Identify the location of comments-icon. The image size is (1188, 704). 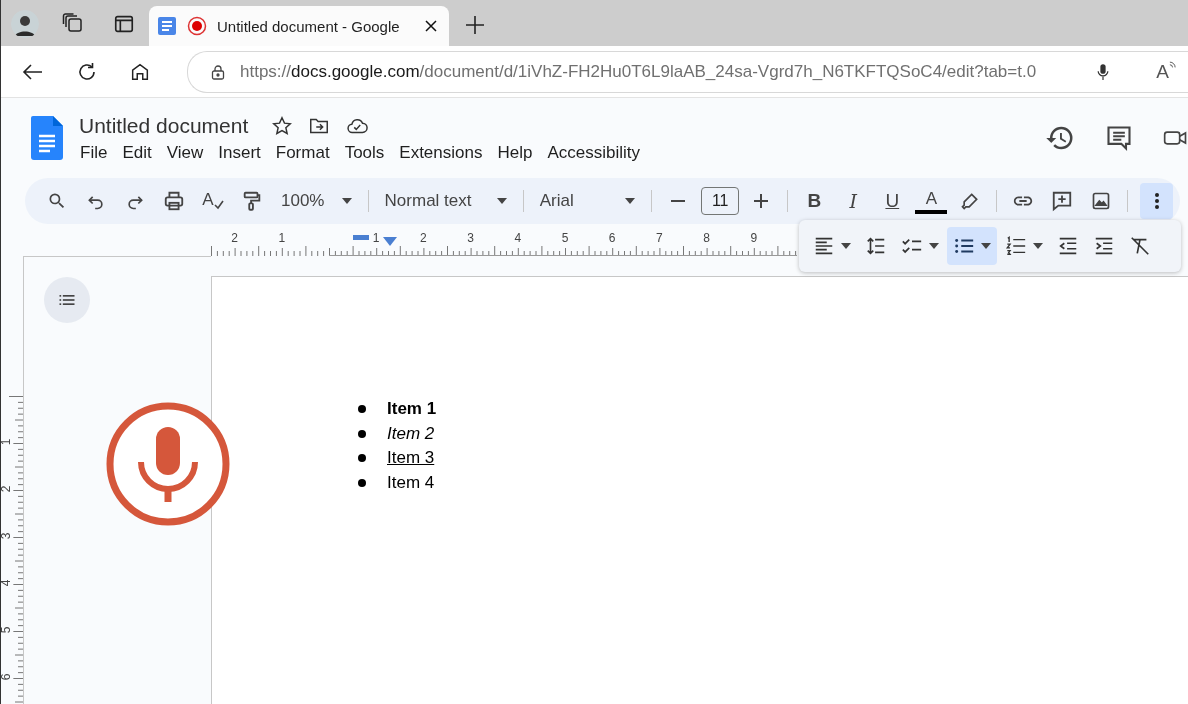
(1119, 138).